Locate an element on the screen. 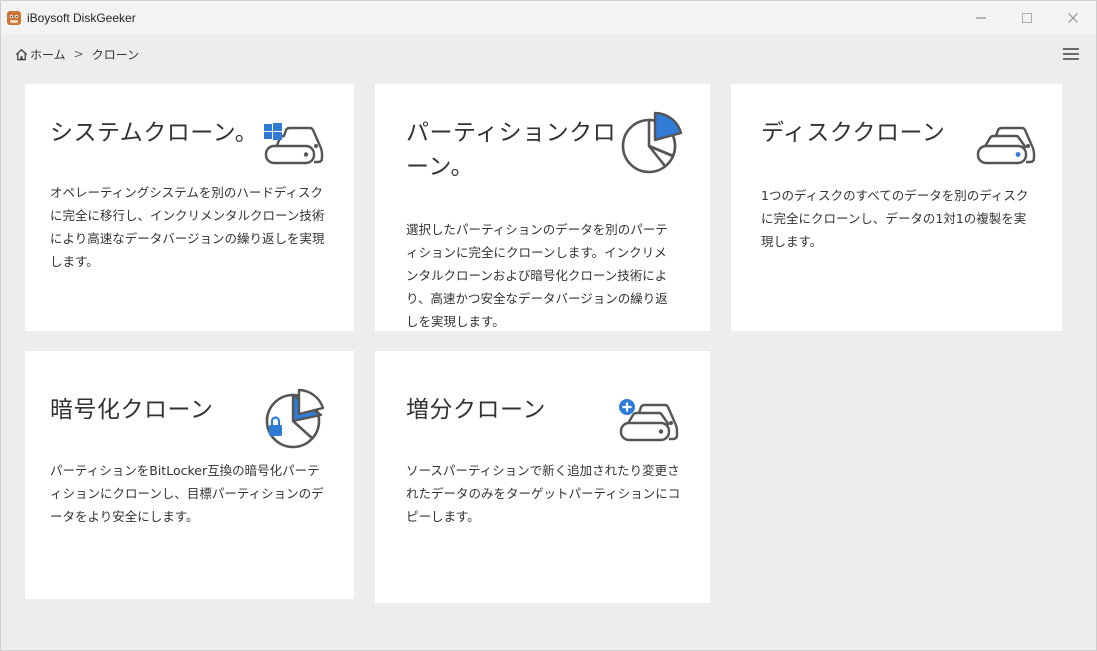 The image size is (1097, 651). incremental-disk-icon is located at coordinates (649, 420).